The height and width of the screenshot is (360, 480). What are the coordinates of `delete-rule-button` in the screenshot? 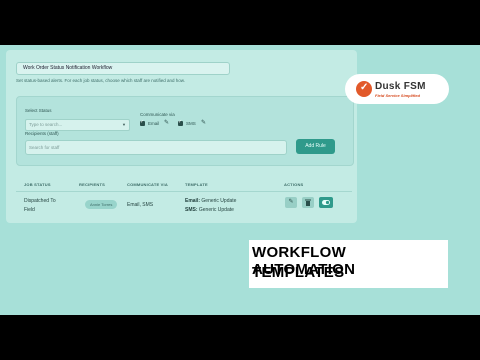 It's located at (308, 202).